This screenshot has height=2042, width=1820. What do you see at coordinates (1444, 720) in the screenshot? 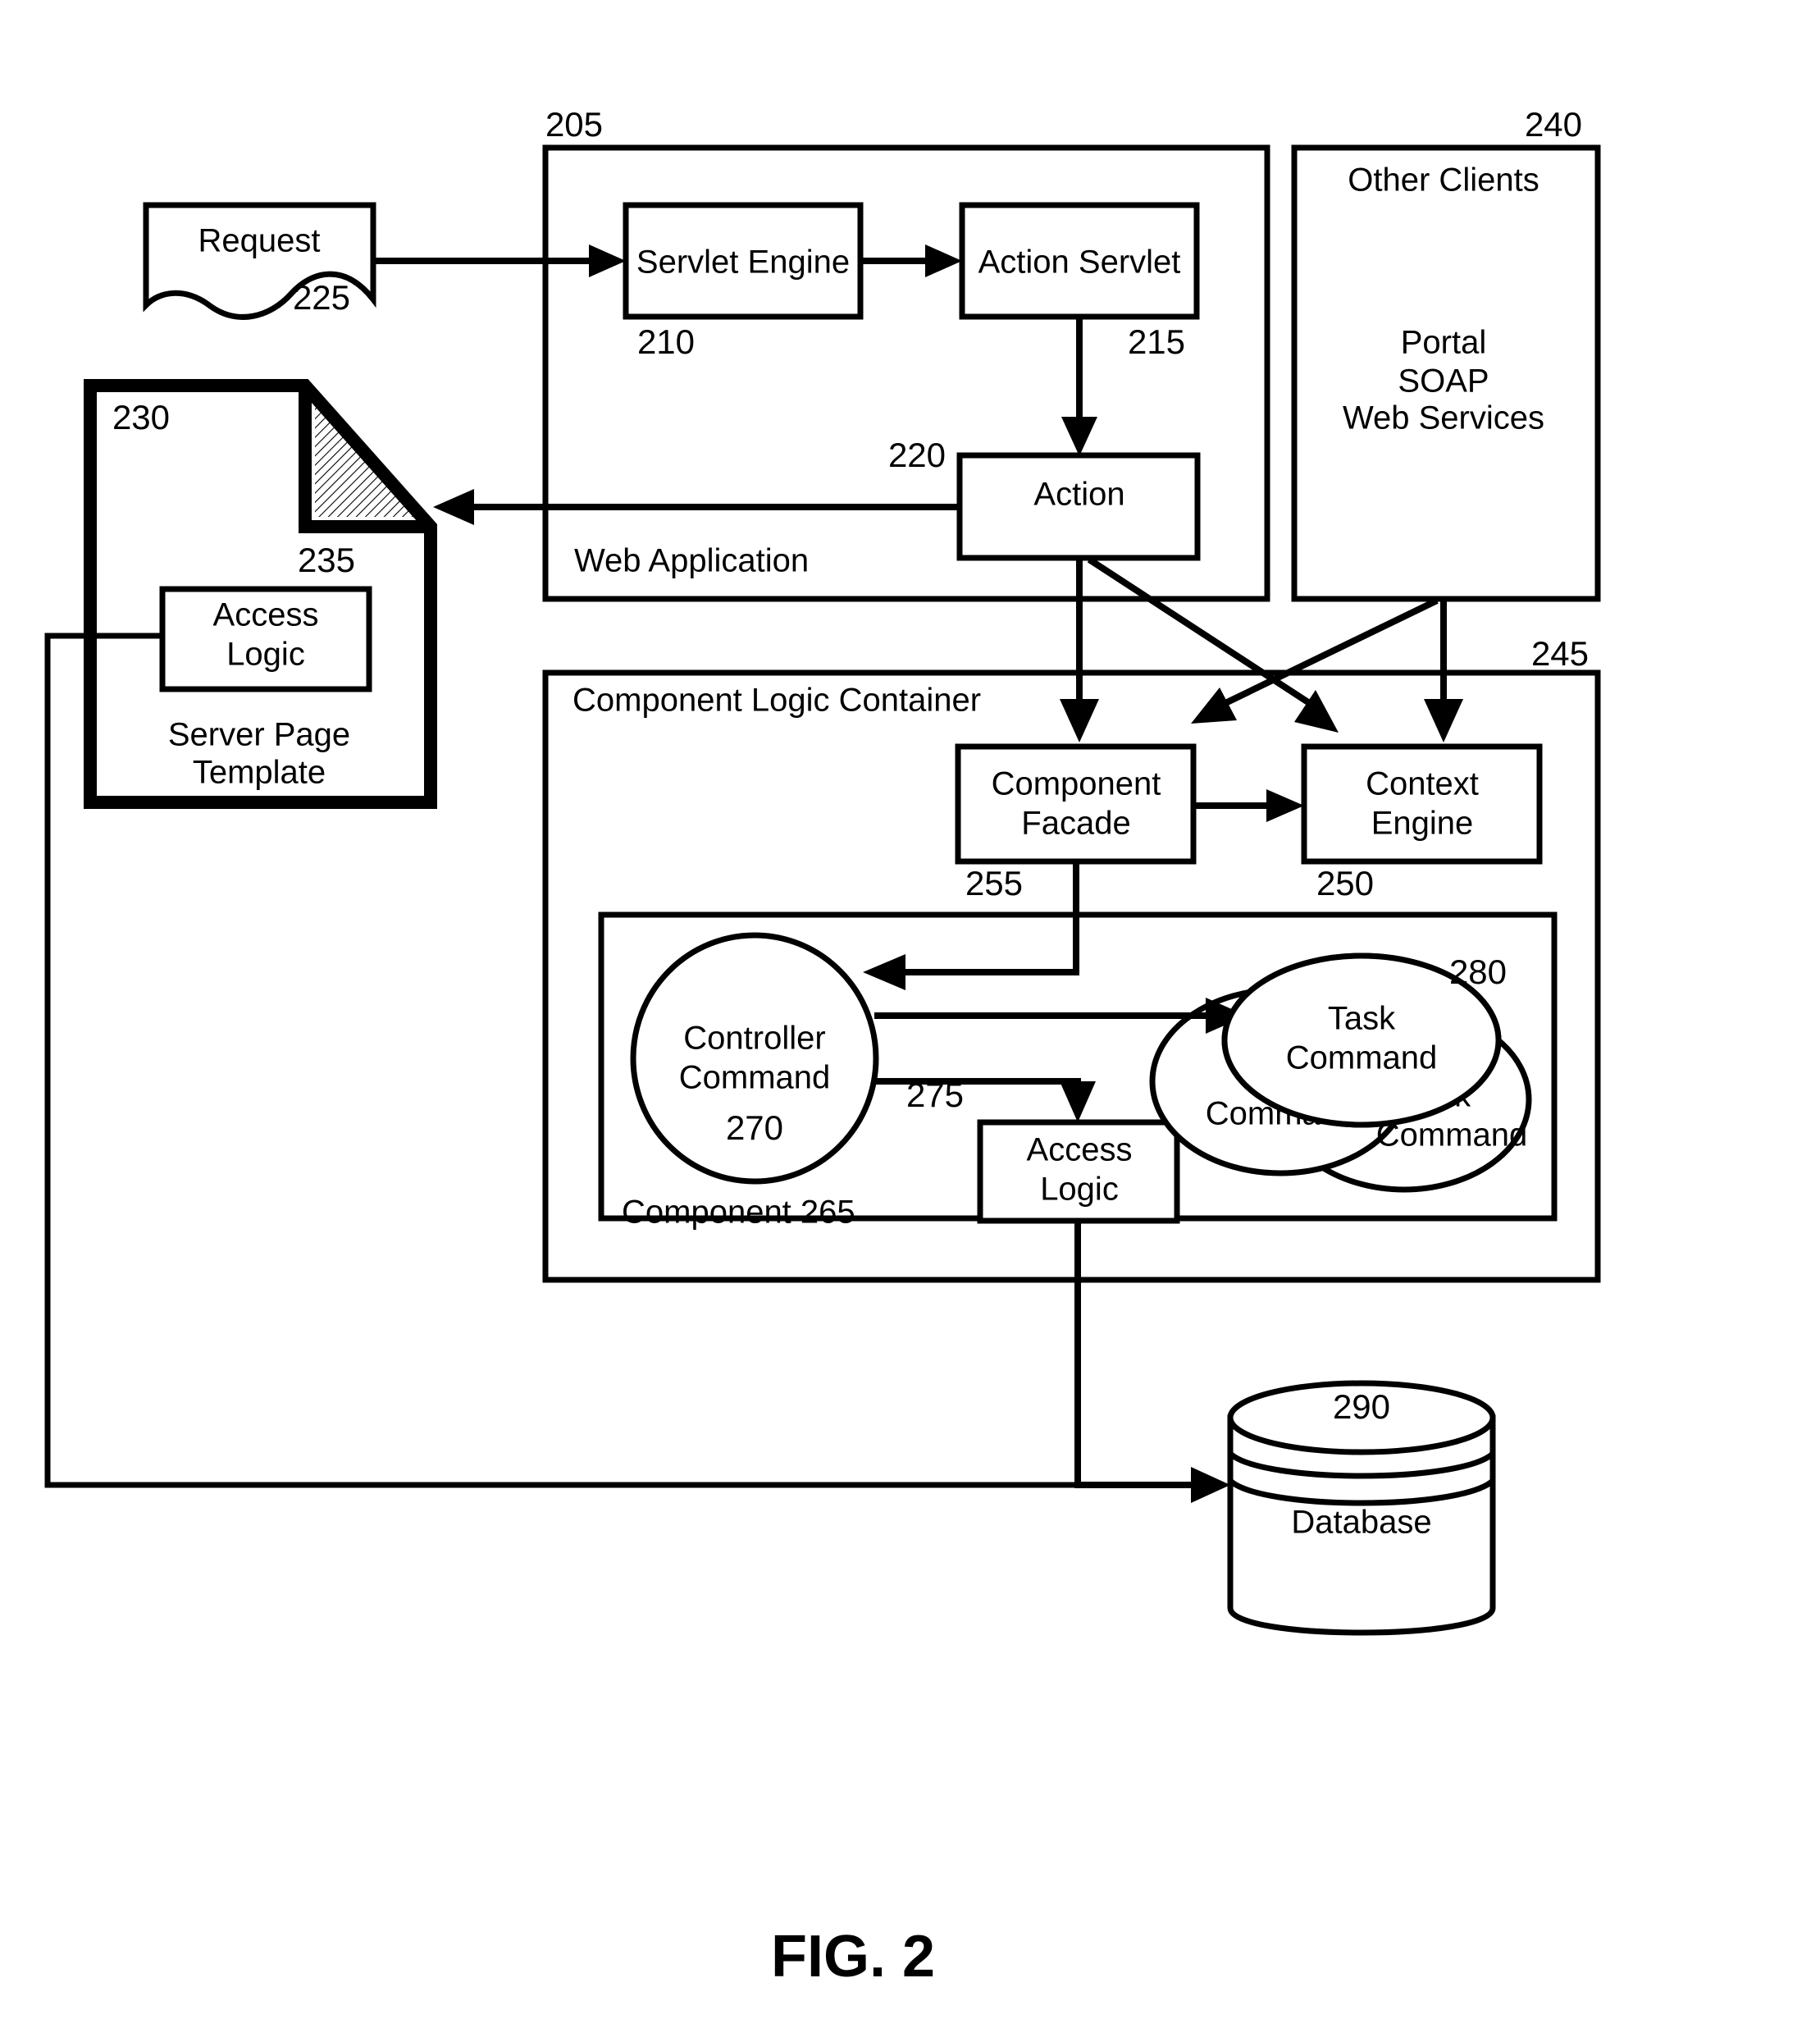
I see `arrowhead-other-clients-to-context-engine` at bounding box center [1444, 720].